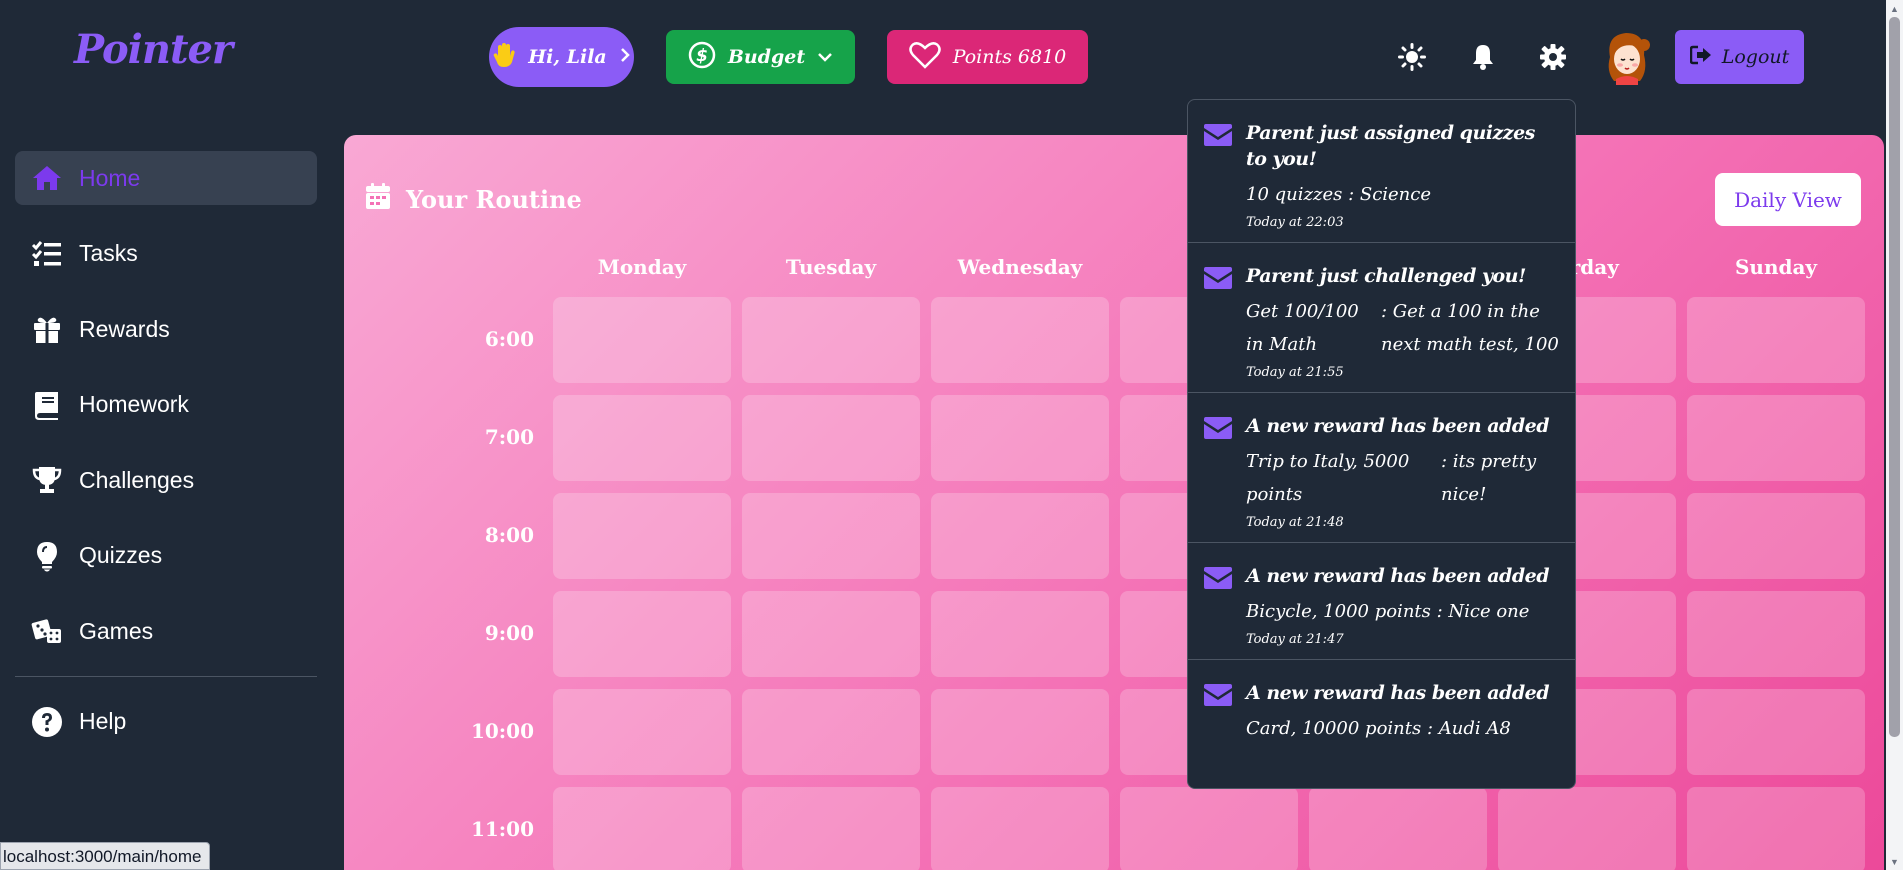  What do you see at coordinates (166, 676) in the screenshot?
I see `sidebar-divider` at bounding box center [166, 676].